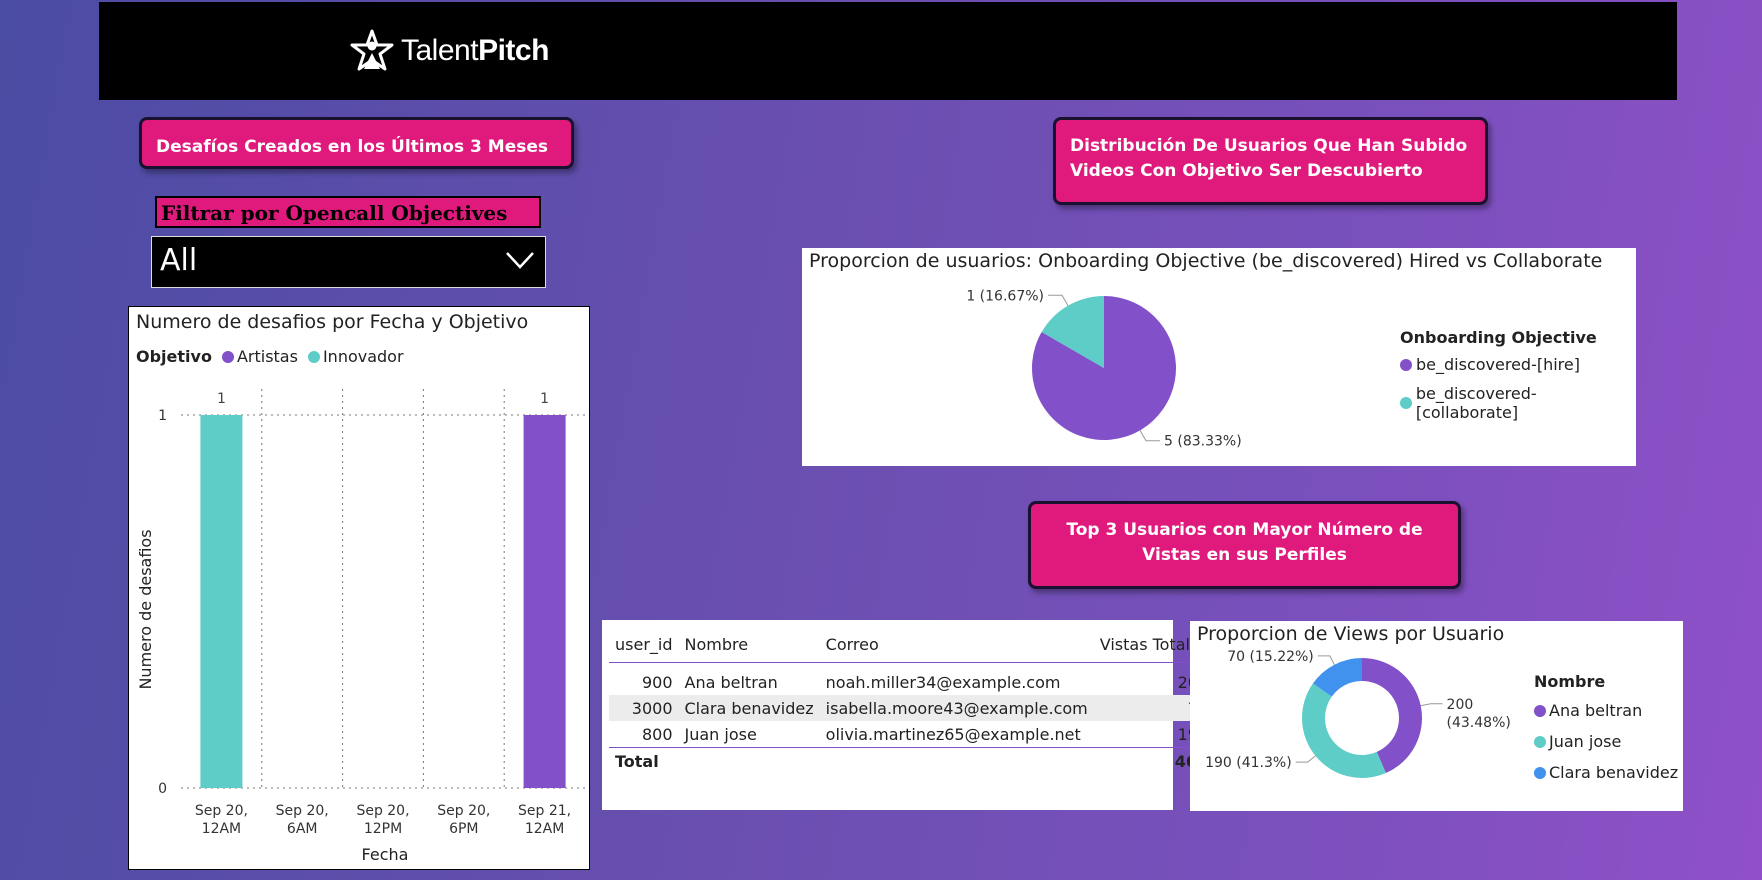 The height and width of the screenshot is (880, 1762). Describe the element at coordinates (1406, 403) in the screenshot. I see `legend-dot-collaborate` at that location.